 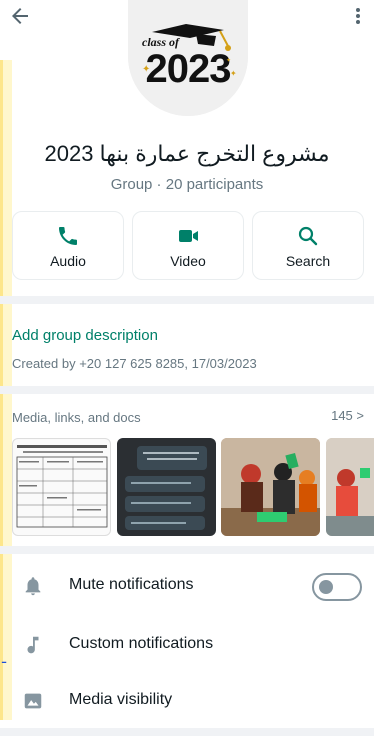 What do you see at coordinates (131, 584) in the screenshot?
I see `mute-notifications-label: Mute notifications` at bounding box center [131, 584].